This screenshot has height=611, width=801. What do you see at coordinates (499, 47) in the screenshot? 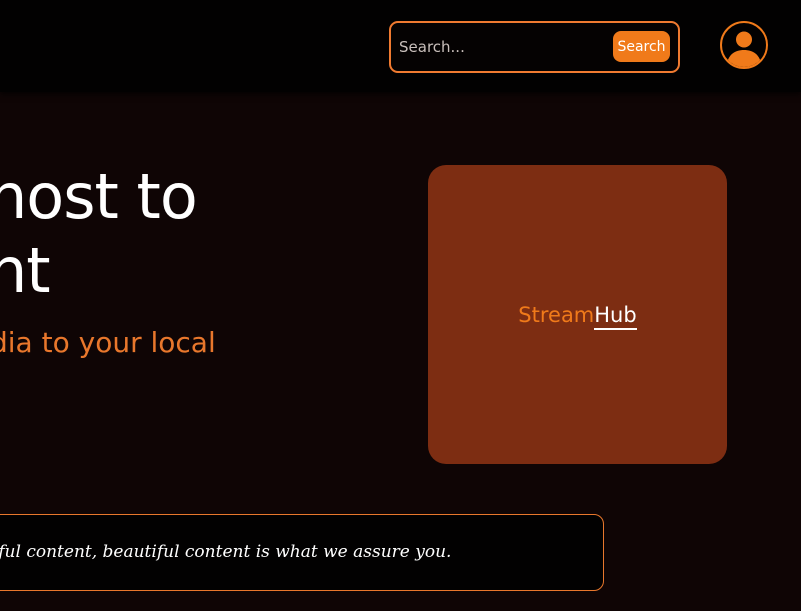
I see `search-input` at bounding box center [499, 47].